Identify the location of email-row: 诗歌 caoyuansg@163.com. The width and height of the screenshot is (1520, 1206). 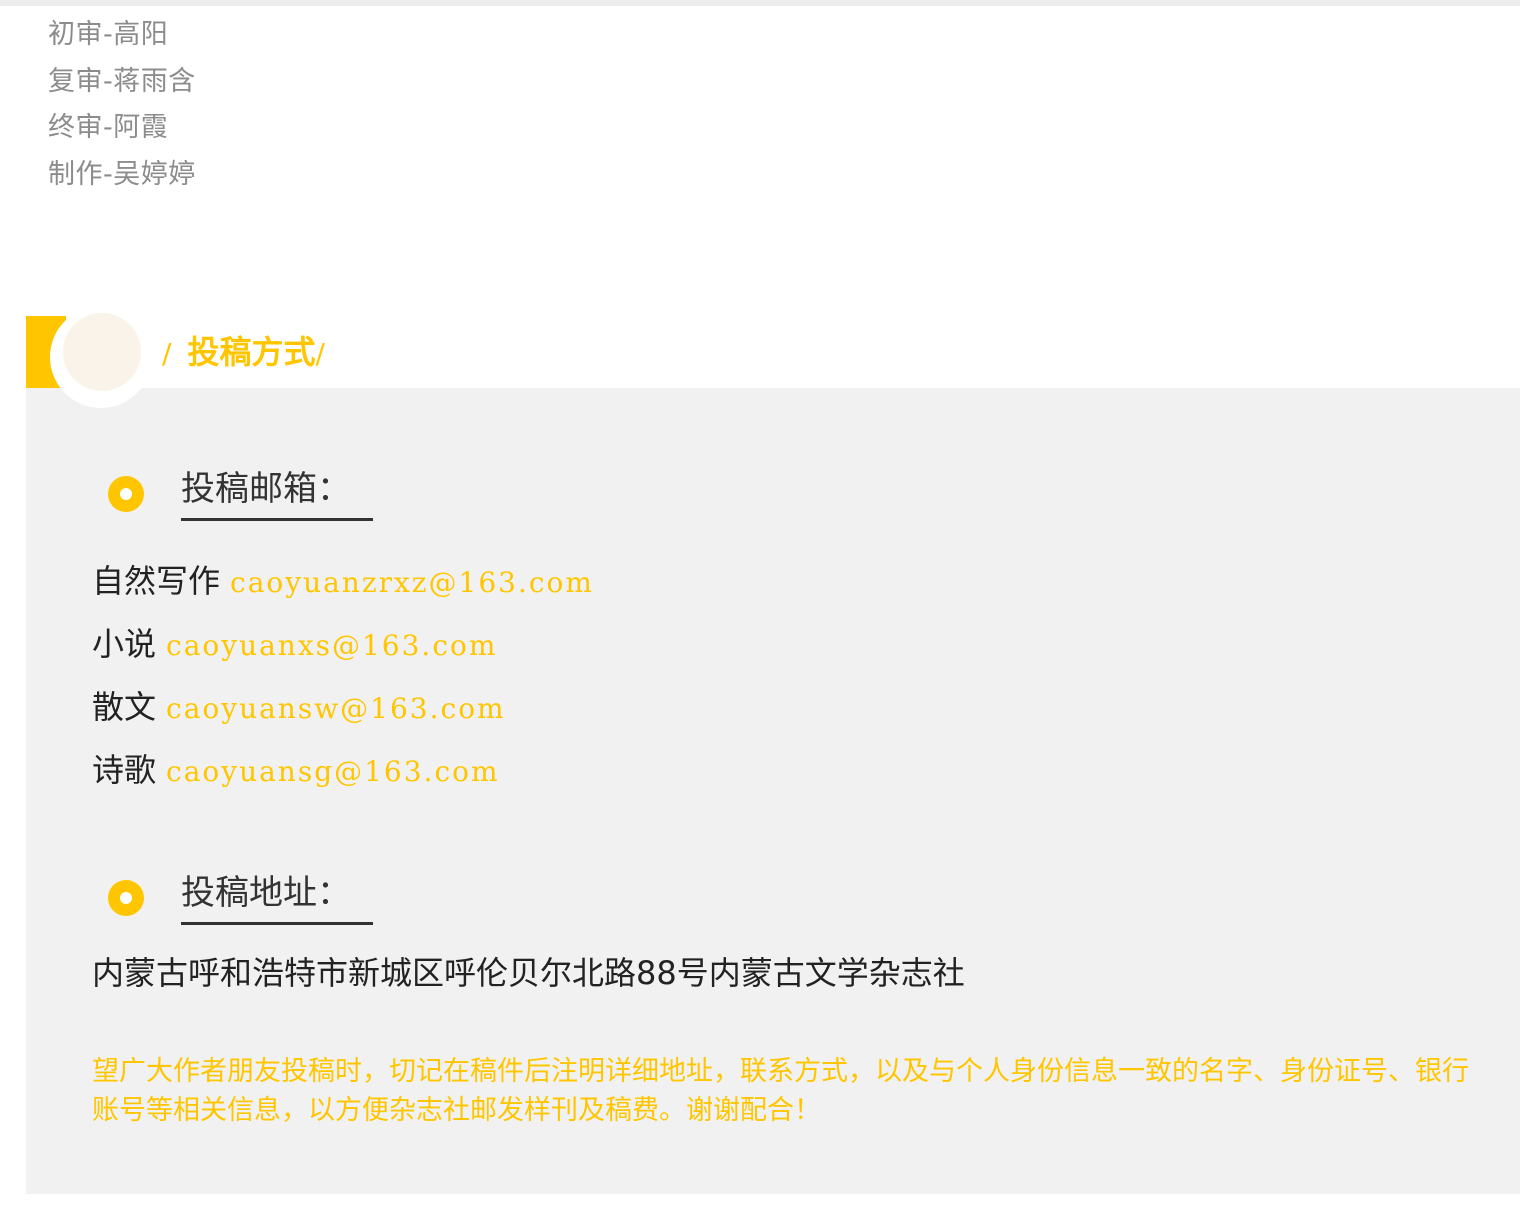
(343, 770).